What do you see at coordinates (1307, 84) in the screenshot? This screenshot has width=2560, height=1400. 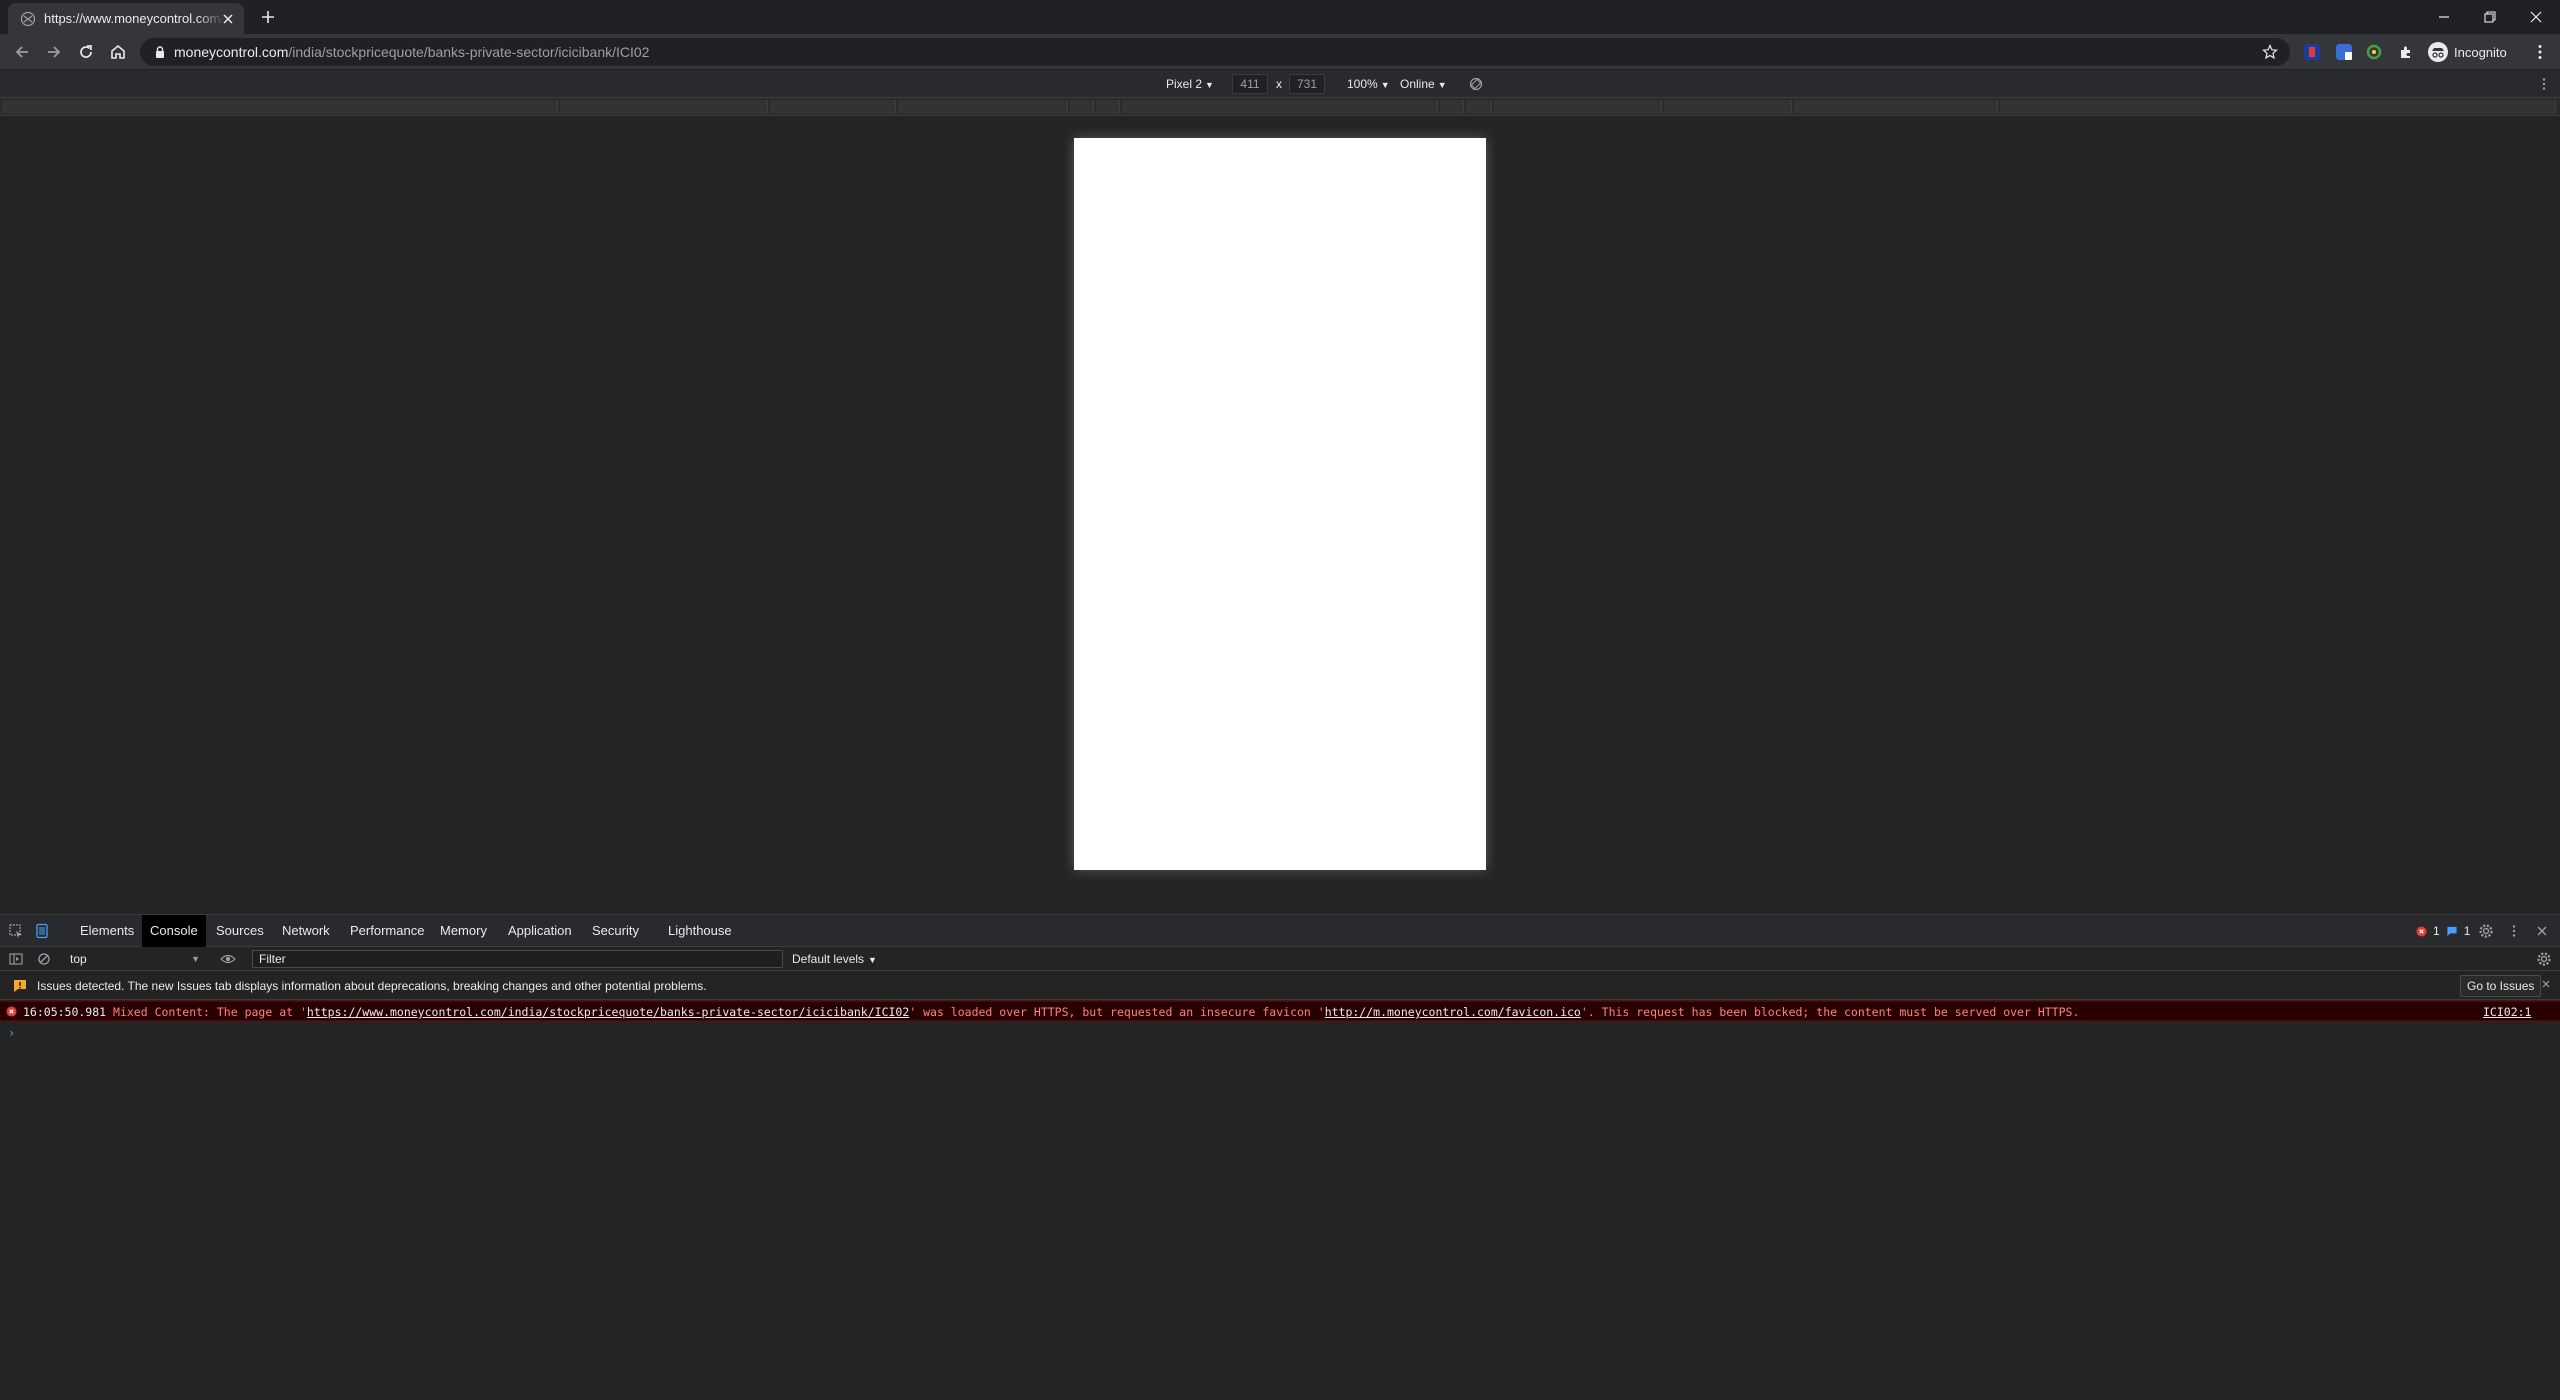 I see `device-height-input: 731` at bounding box center [1307, 84].